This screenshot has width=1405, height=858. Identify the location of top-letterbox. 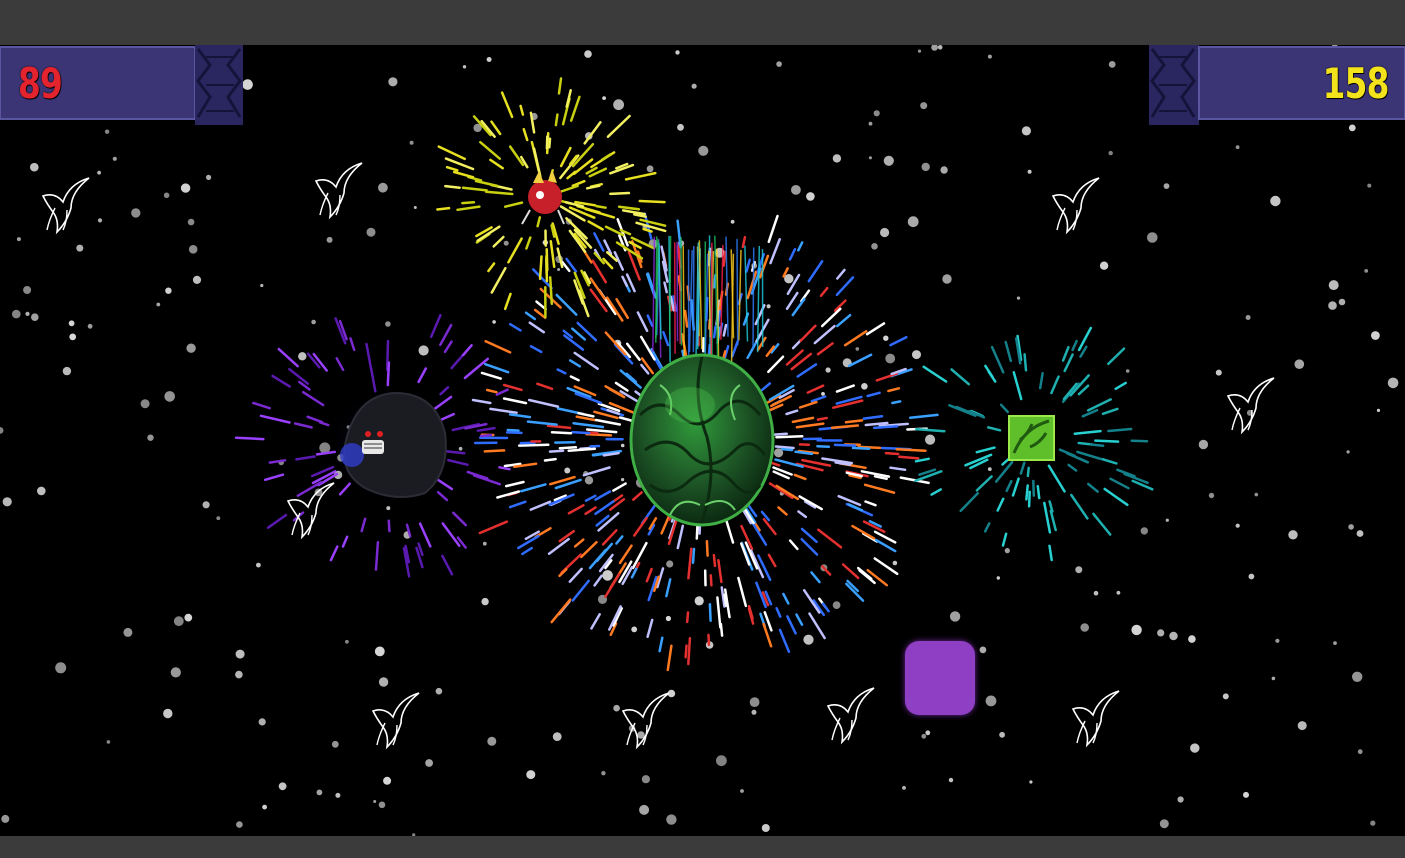
(702, 22).